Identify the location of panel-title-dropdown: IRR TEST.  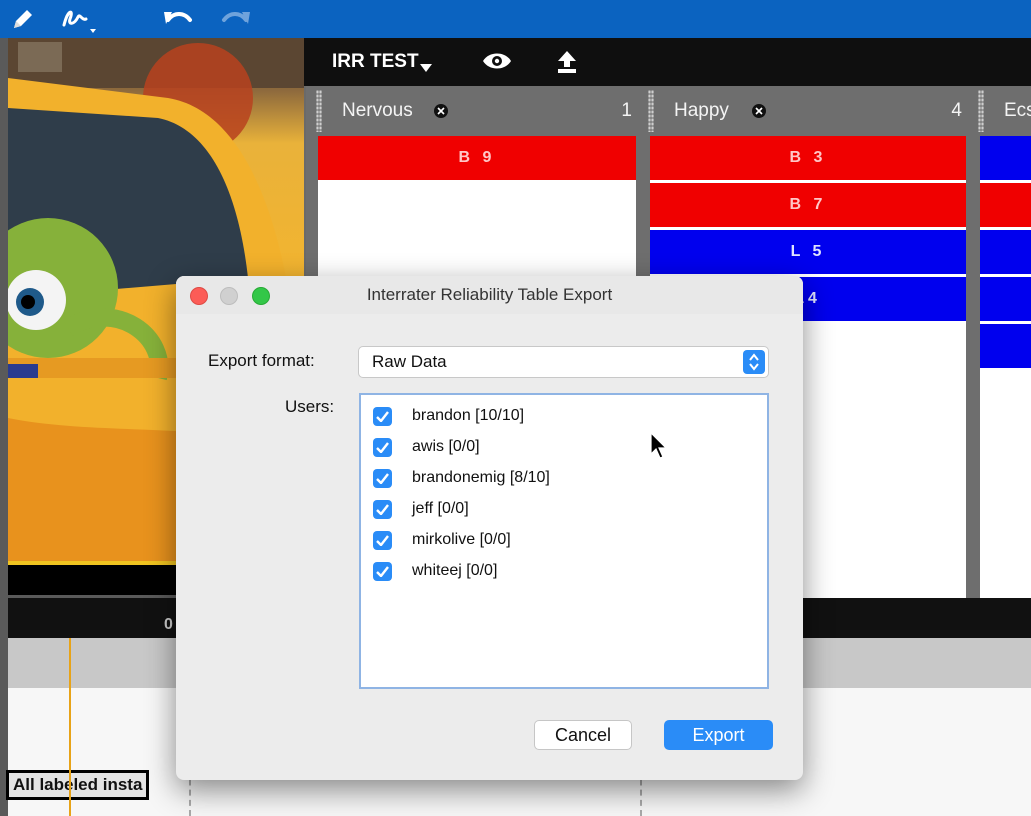
(382, 62).